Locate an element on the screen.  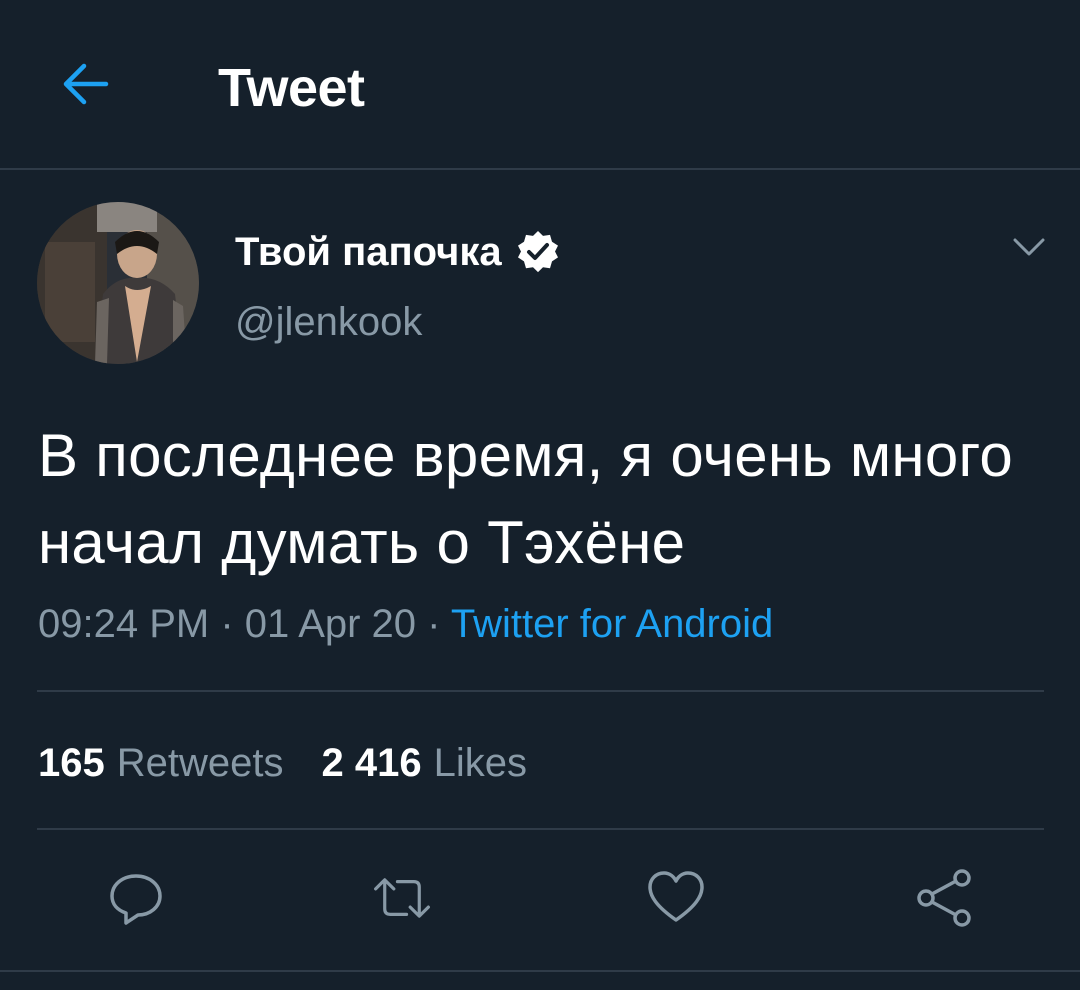
like-button is located at coordinates (676, 898).